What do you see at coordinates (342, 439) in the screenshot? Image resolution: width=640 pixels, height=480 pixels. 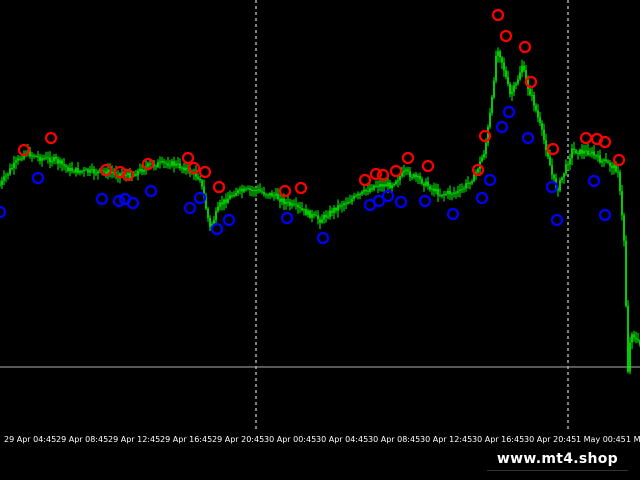 I see `time-tick-label: 30 Apr 04:45` at bounding box center [342, 439].